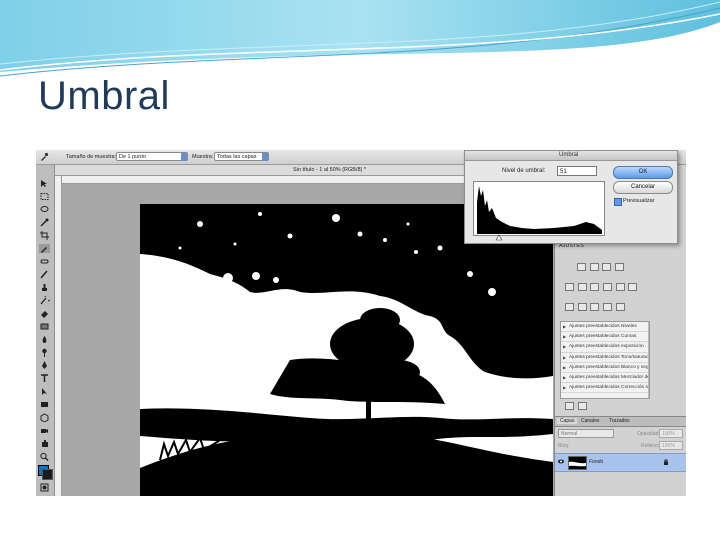 The width and height of the screenshot is (720, 540). I want to click on quick-mask-icon, so click(44, 487).